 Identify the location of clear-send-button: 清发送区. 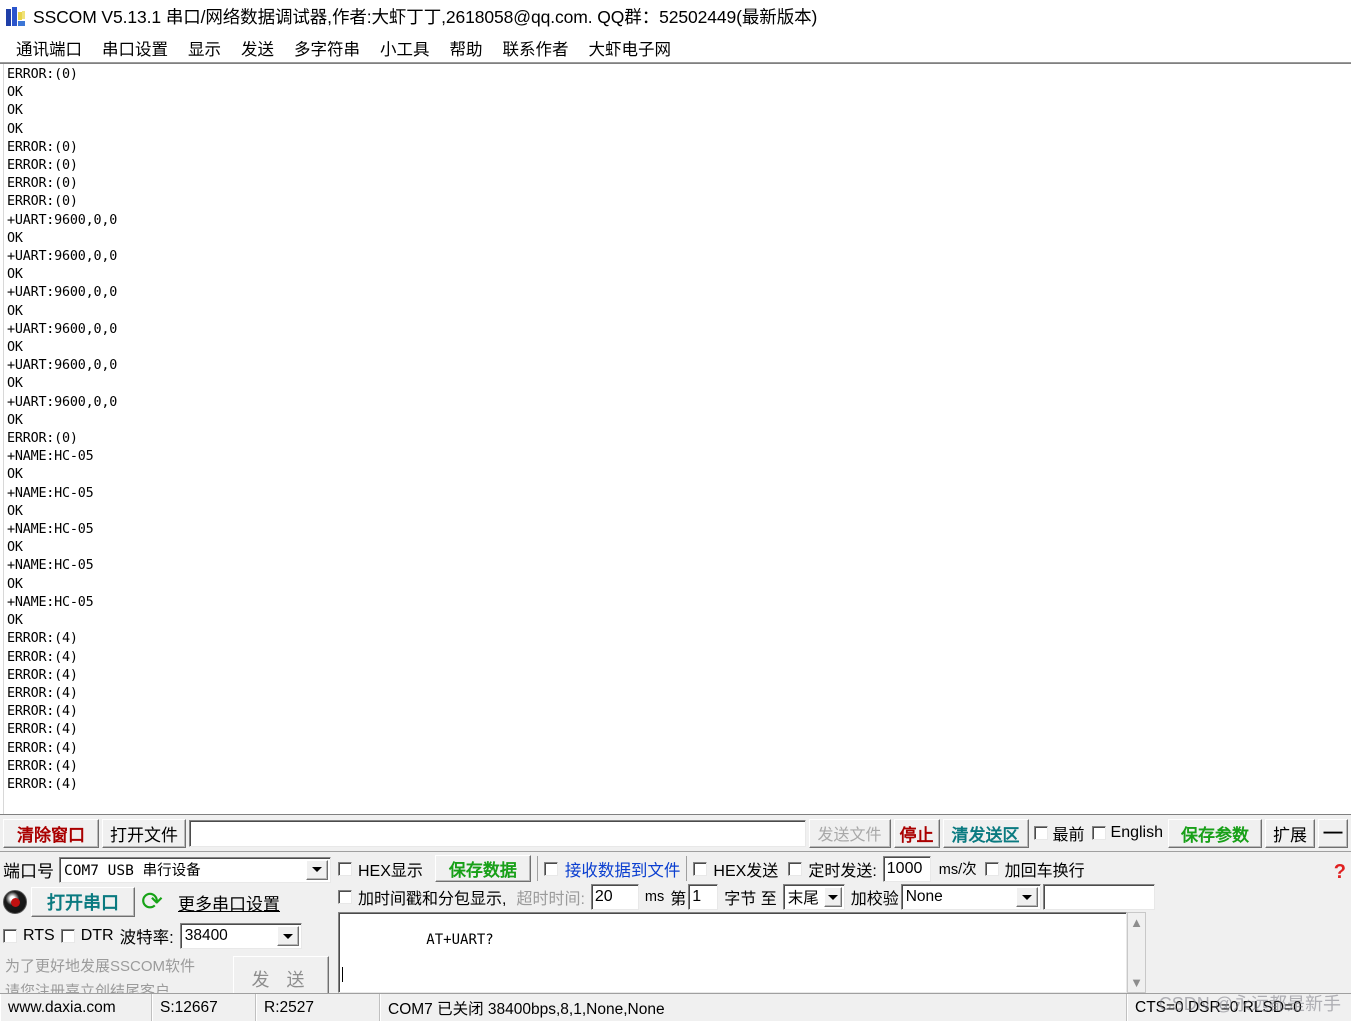
(985, 833).